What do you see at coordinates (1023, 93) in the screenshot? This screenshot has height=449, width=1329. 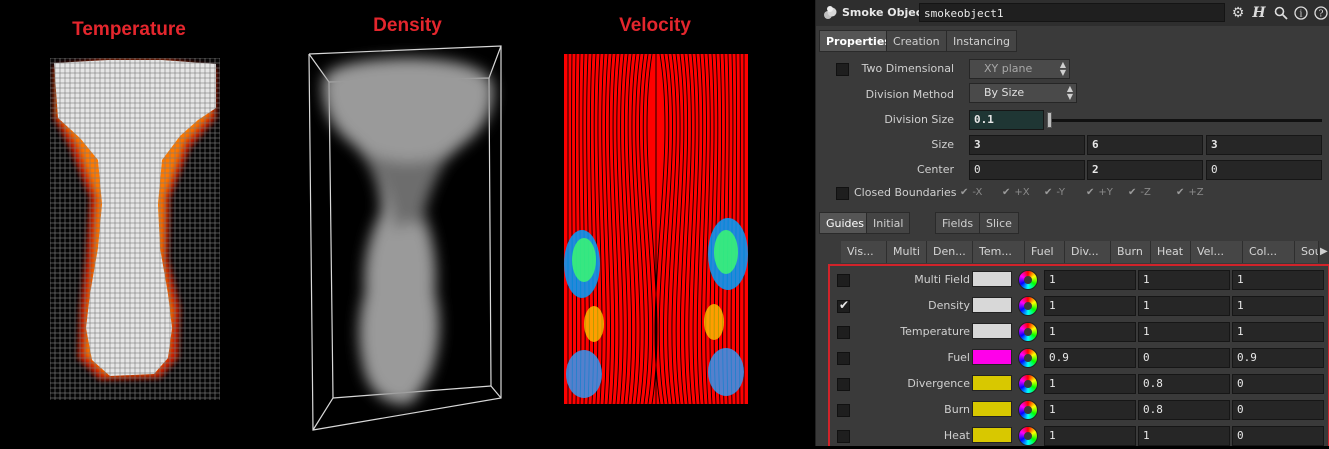 I see `division-method-select: By Size ▲▼` at bounding box center [1023, 93].